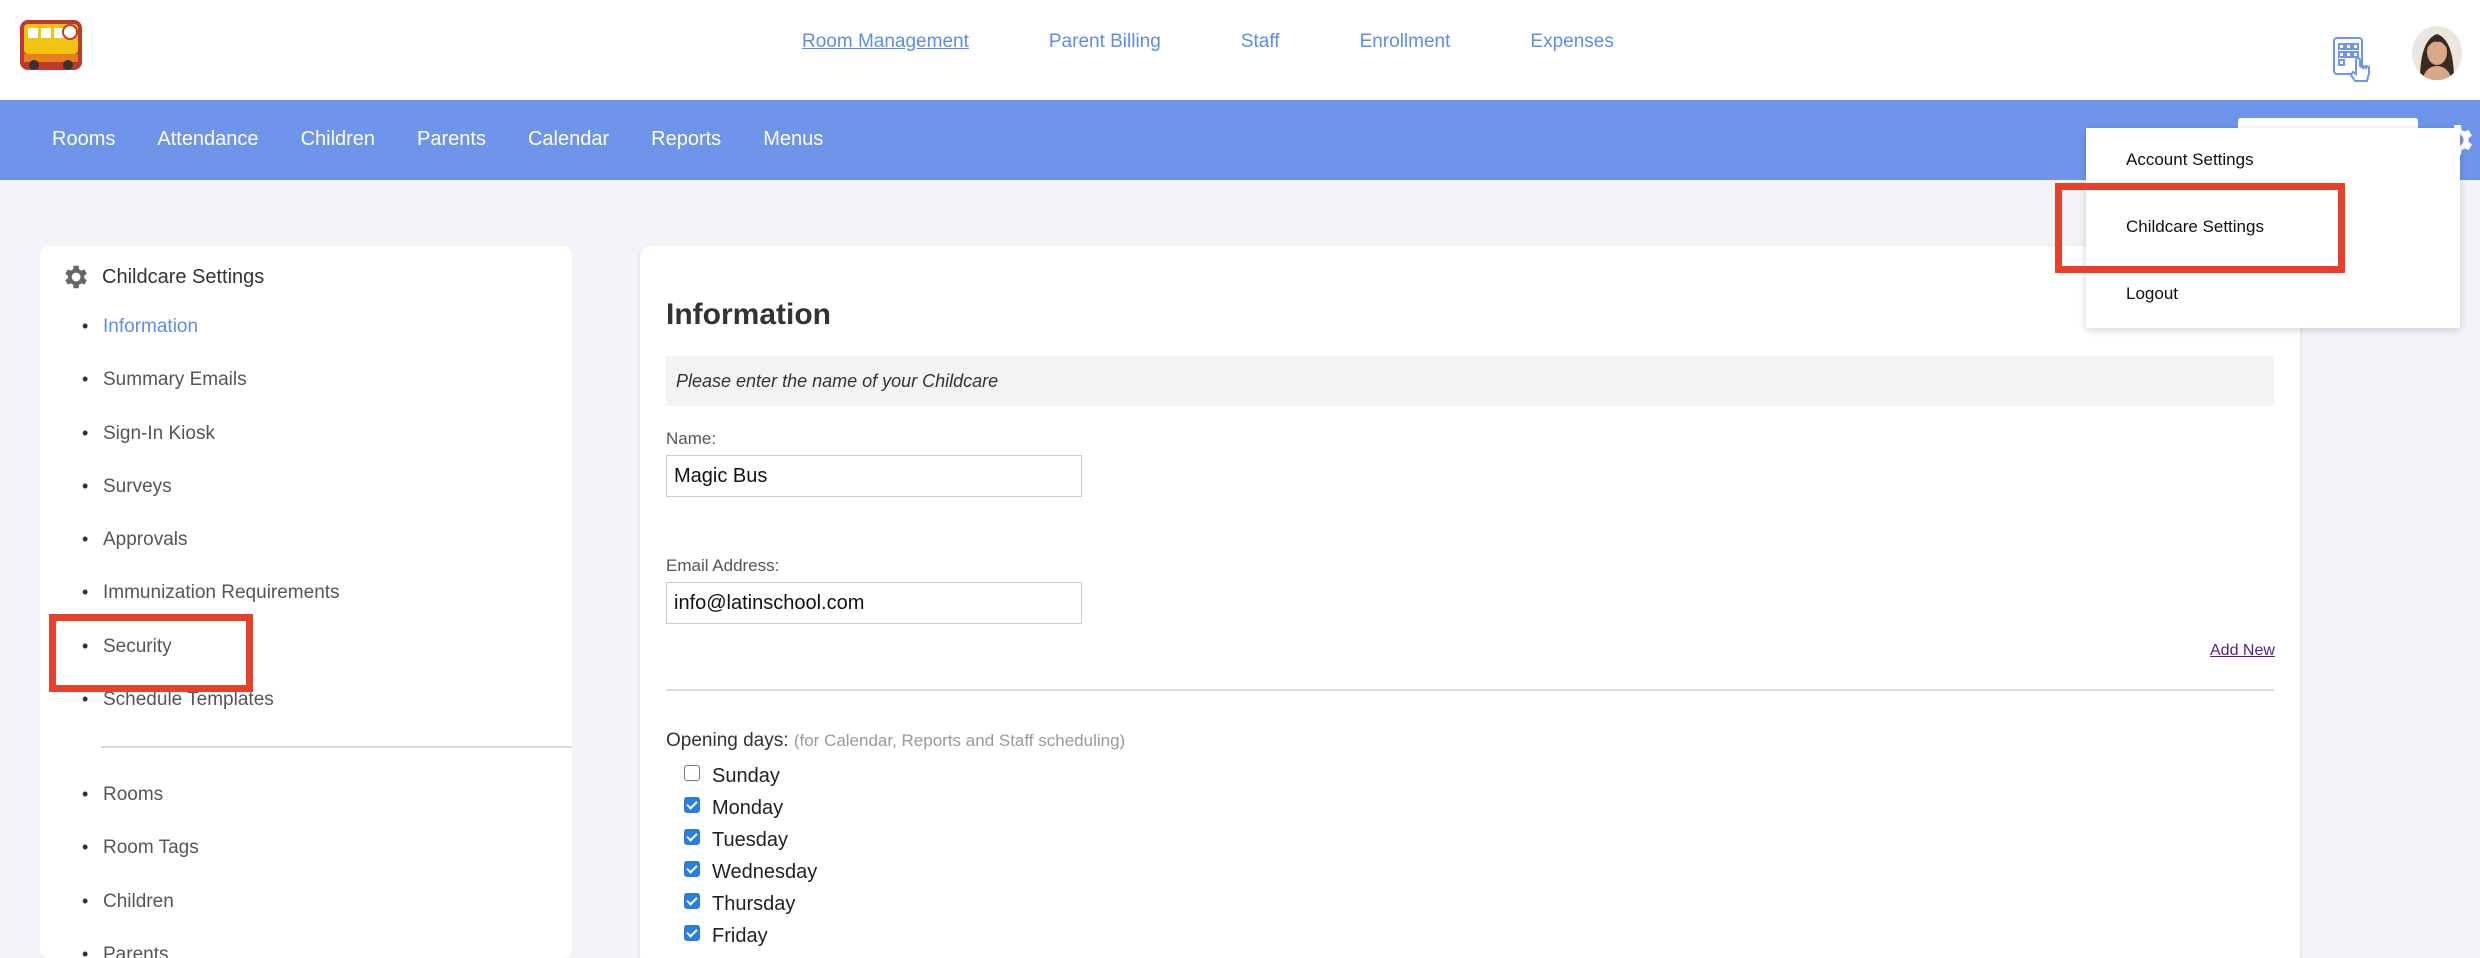 The width and height of the screenshot is (2480, 958). Describe the element at coordinates (210, 715) in the screenshot. I see `sidebar-item-schedule-templates: Schedule Templates` at that location.